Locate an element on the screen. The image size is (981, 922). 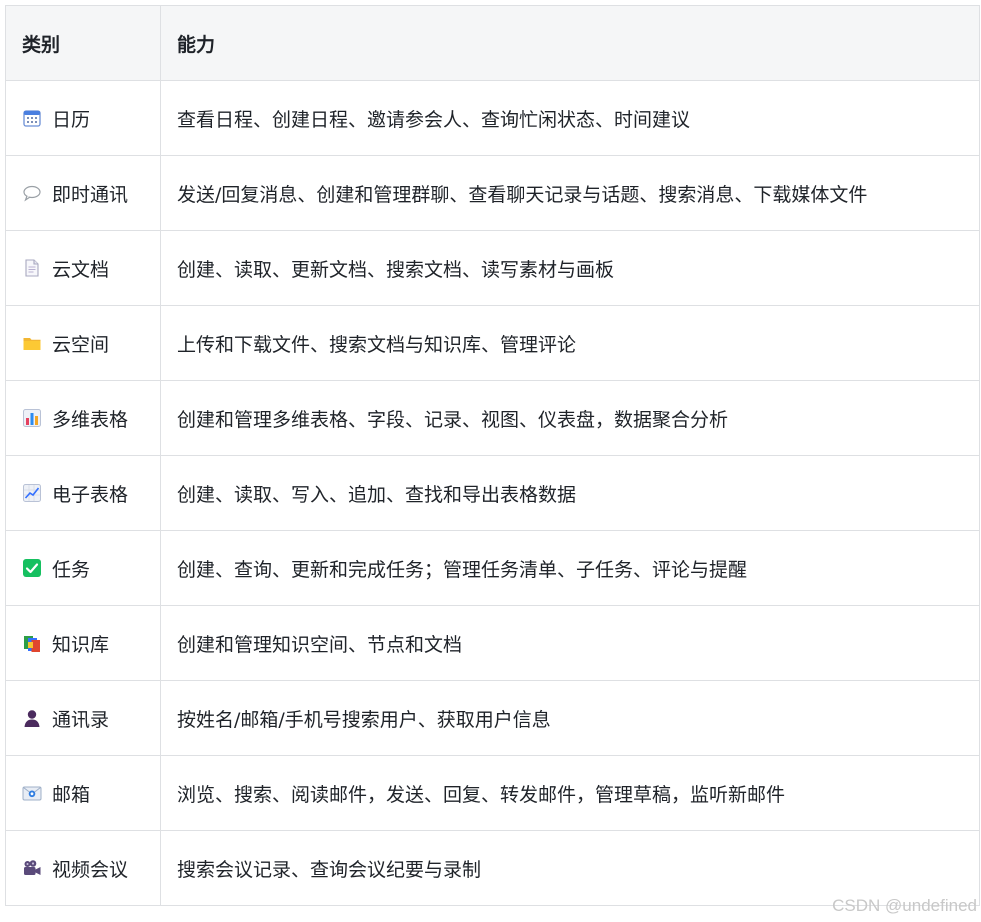
table-row: 邮箱 浏览、搜索、阅读邮件，发送、回复、转发邮件，管理草稿，监听新邮件 is located at coordinates (492, 793).